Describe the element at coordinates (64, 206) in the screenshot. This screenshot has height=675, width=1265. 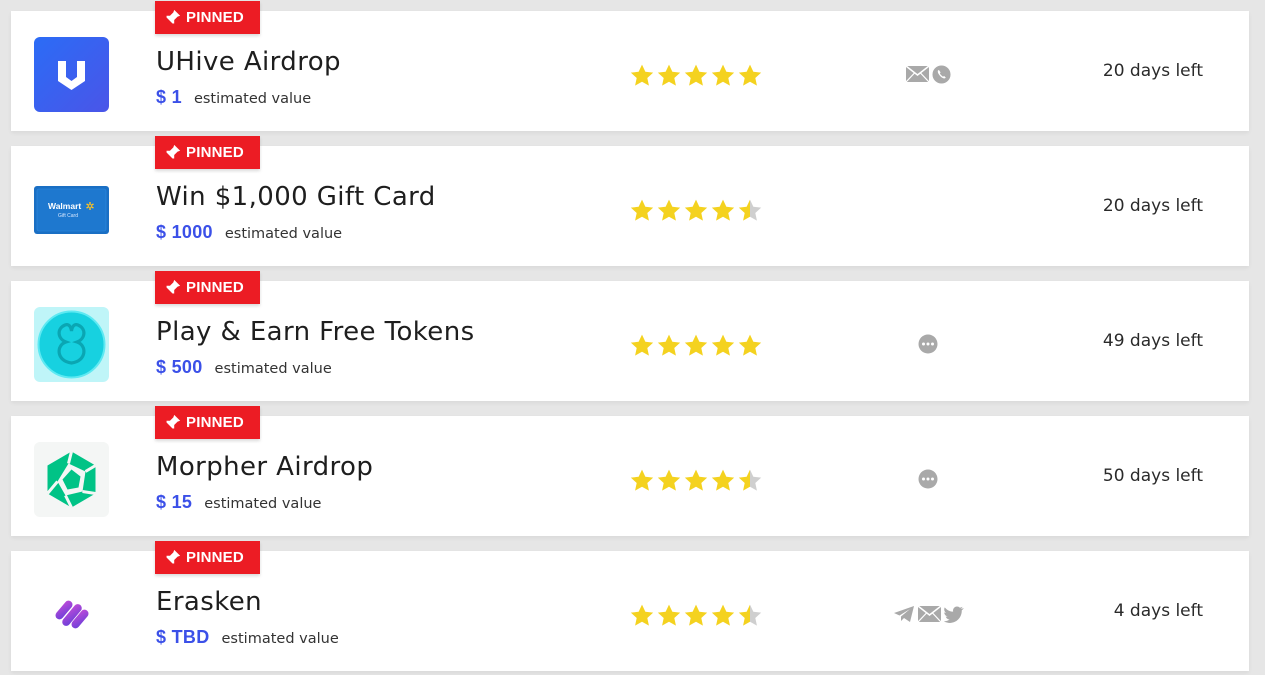
I see `walmart-brand-text: Walmart` at that location.